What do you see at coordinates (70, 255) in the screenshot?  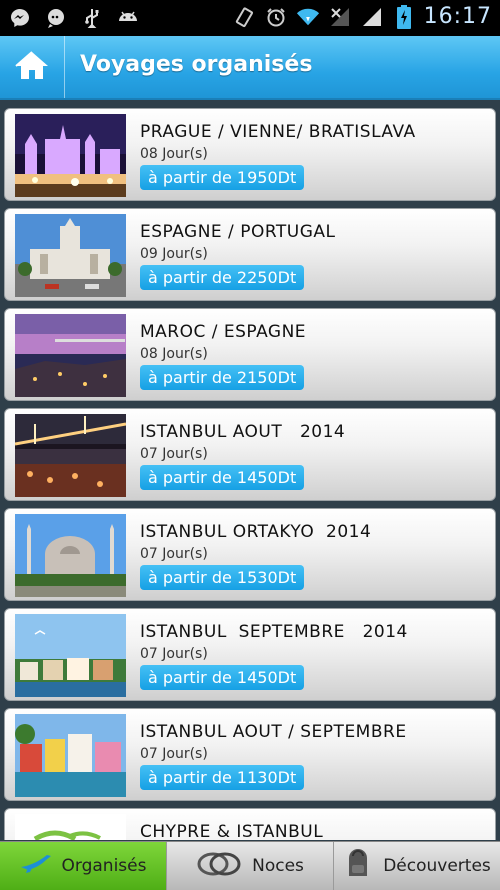 I see `trip-image-espagne-portugal` at bounding box center [70, 255].